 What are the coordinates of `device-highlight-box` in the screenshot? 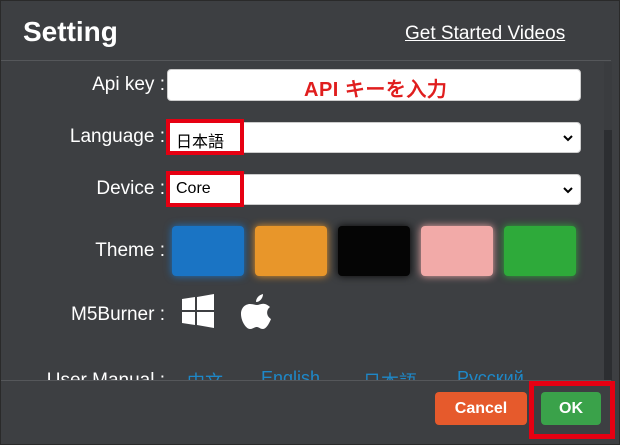 It's located at (205, 189).